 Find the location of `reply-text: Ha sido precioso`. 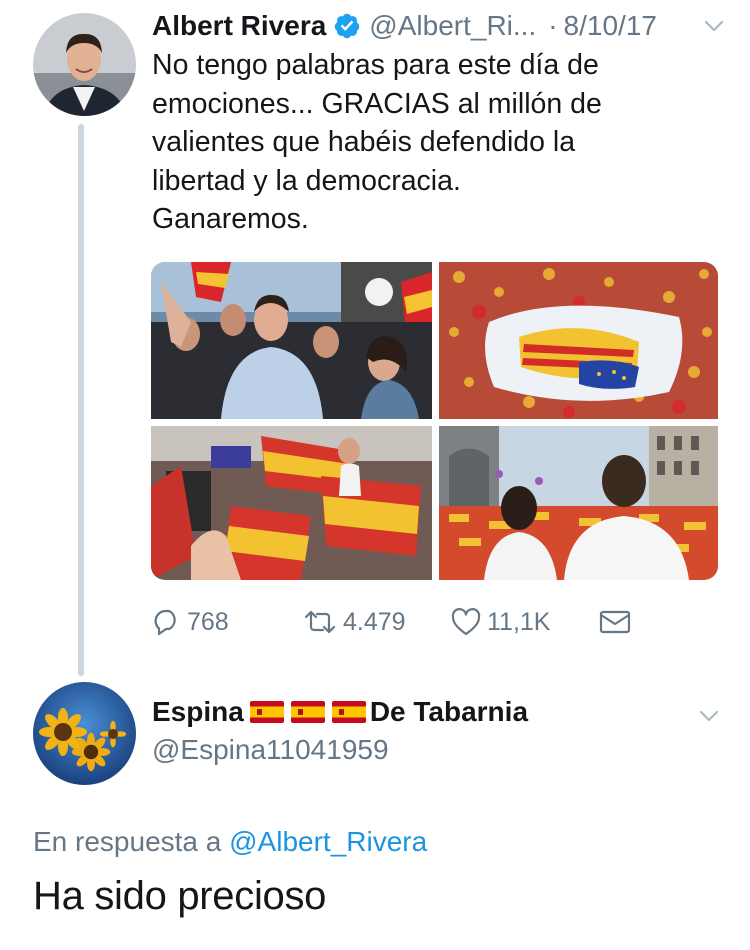

reply-text: Ha sido precioso is located at coordinates (180, 896).